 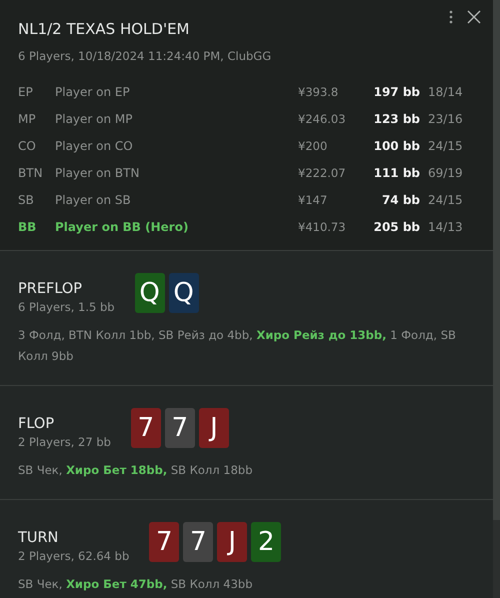 What do you see at coordinates (27, 145) in the screenshot?
I see `player-position: CO` at bounding box center [27, 145].